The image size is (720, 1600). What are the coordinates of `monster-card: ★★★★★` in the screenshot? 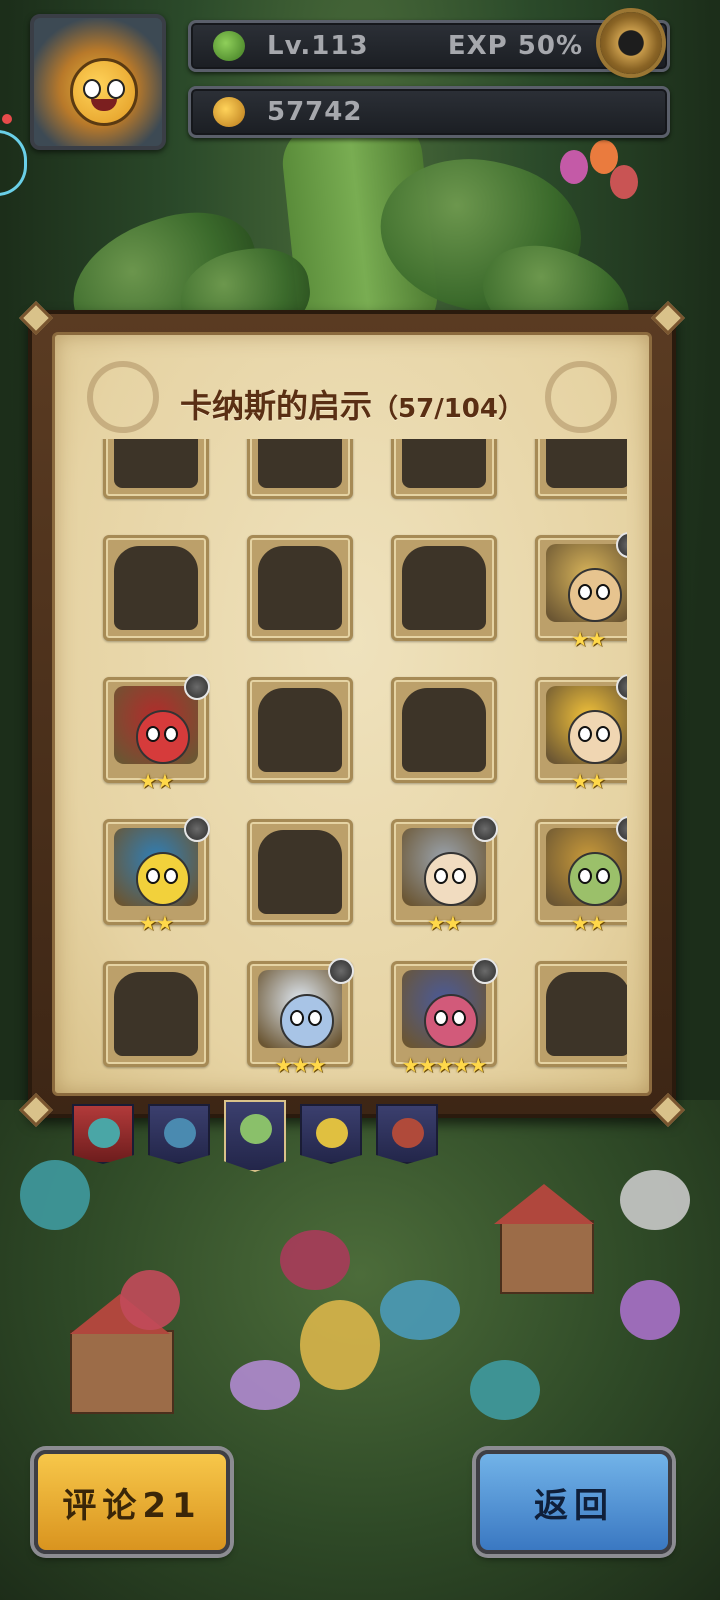 It's located at (444, 1017).